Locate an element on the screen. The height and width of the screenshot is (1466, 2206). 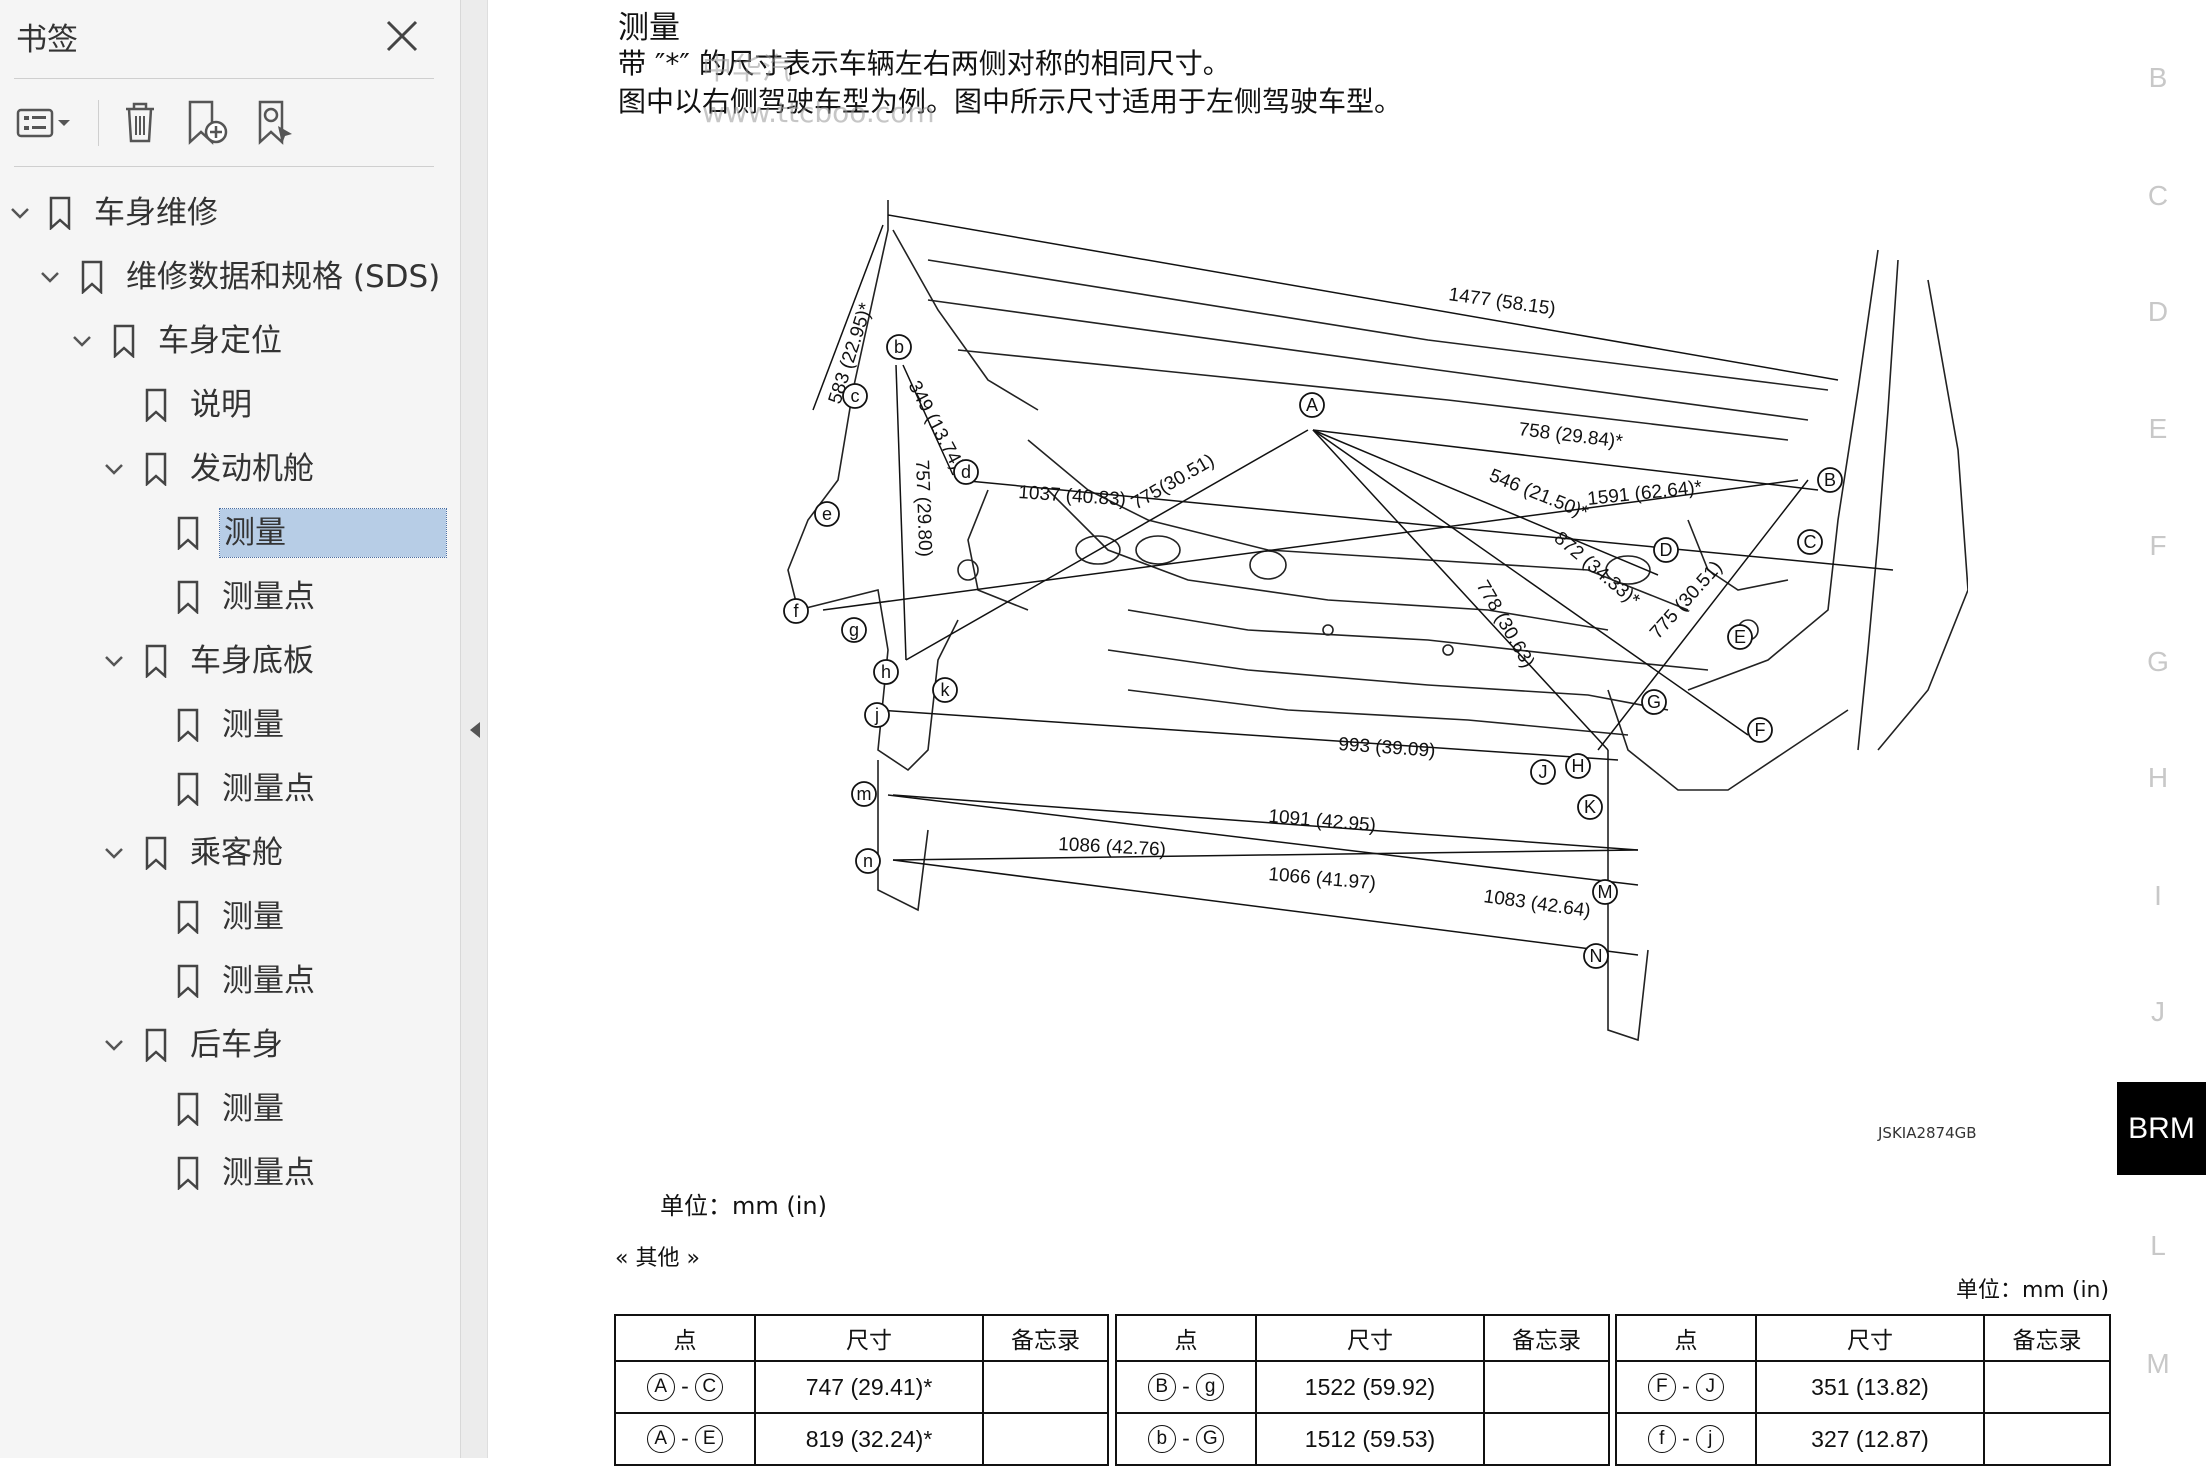
point-pair: A - E is located at coordinates (685, 1439).